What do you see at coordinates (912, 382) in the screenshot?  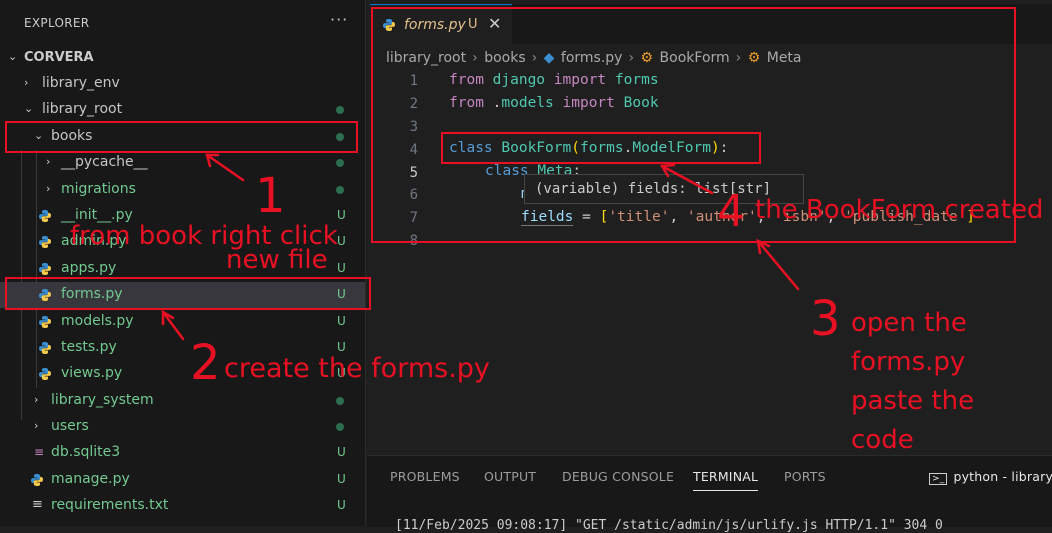 I see `annotation-text-3: open the forms.py paste the code` at bounding box center [912, 382].